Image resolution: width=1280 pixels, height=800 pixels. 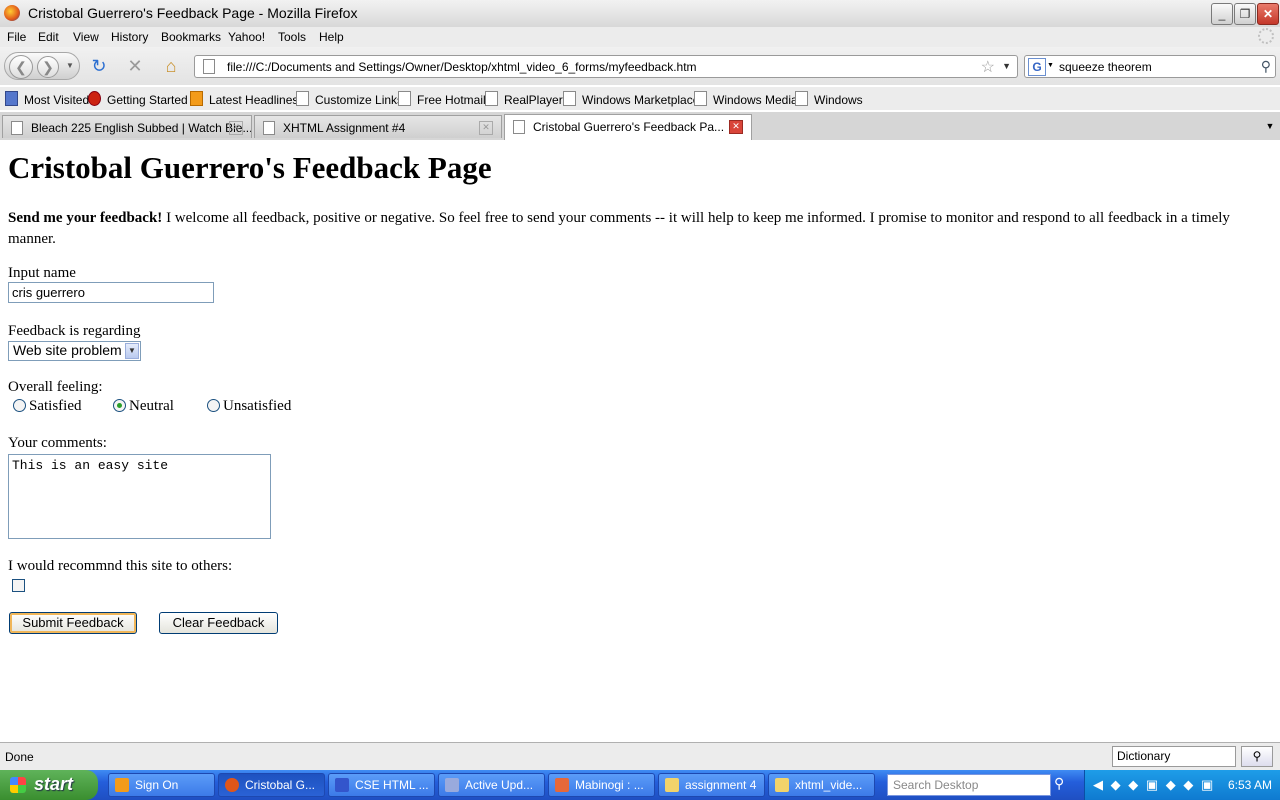 I want to click on forward-arrow-icon: ❯, so click(x=48, y=67).